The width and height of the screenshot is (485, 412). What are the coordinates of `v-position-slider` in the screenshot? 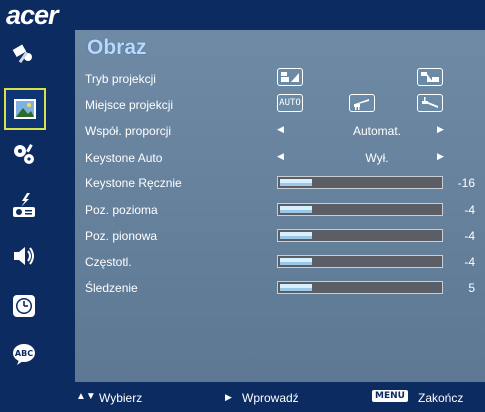 It's located at (360, 235).